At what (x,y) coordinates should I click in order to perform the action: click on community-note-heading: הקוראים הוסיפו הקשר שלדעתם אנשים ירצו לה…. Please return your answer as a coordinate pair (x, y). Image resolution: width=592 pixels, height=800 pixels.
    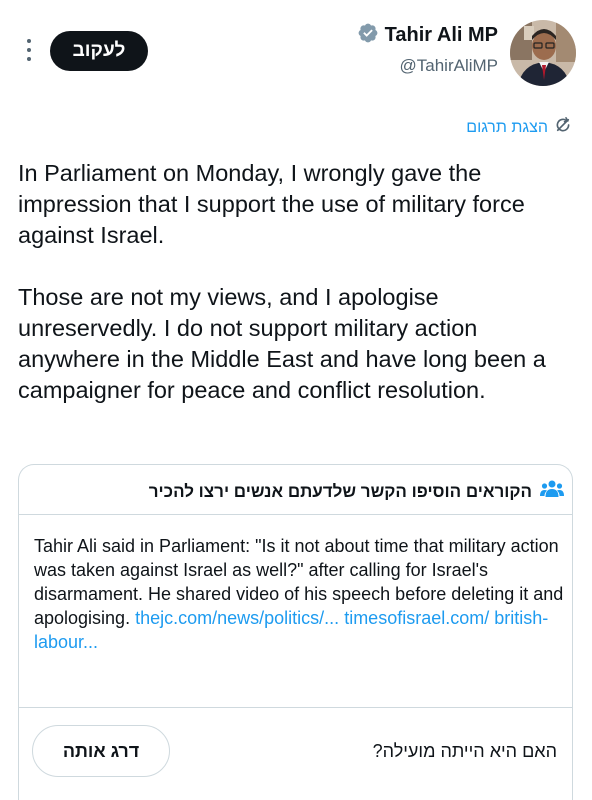
    Looking at the image, I should click on (340, 491).